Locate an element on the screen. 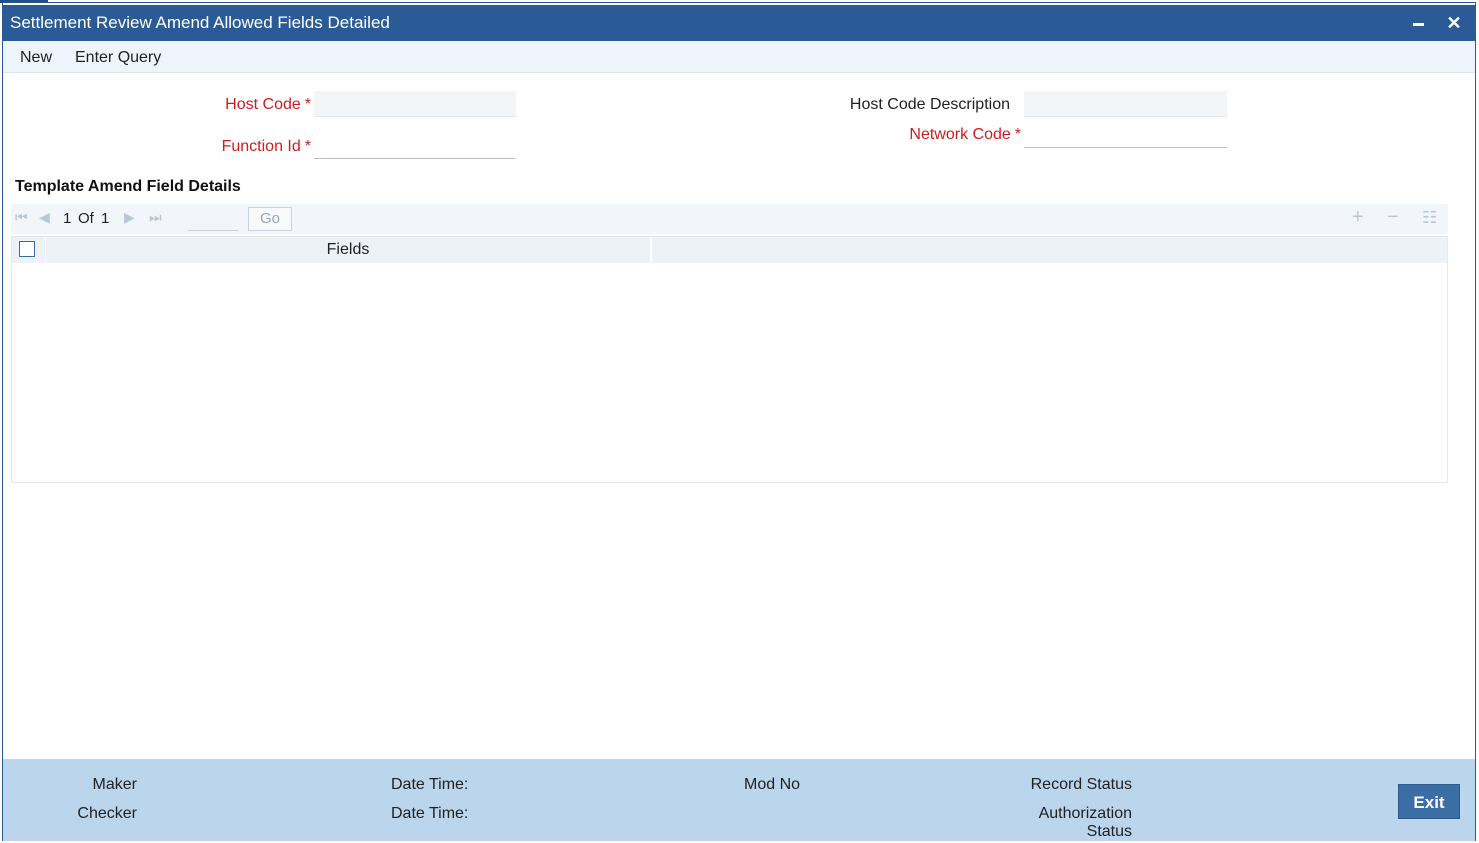 The image size is (1479, 843). minimize-icon is located at coordinates (1418, 23).